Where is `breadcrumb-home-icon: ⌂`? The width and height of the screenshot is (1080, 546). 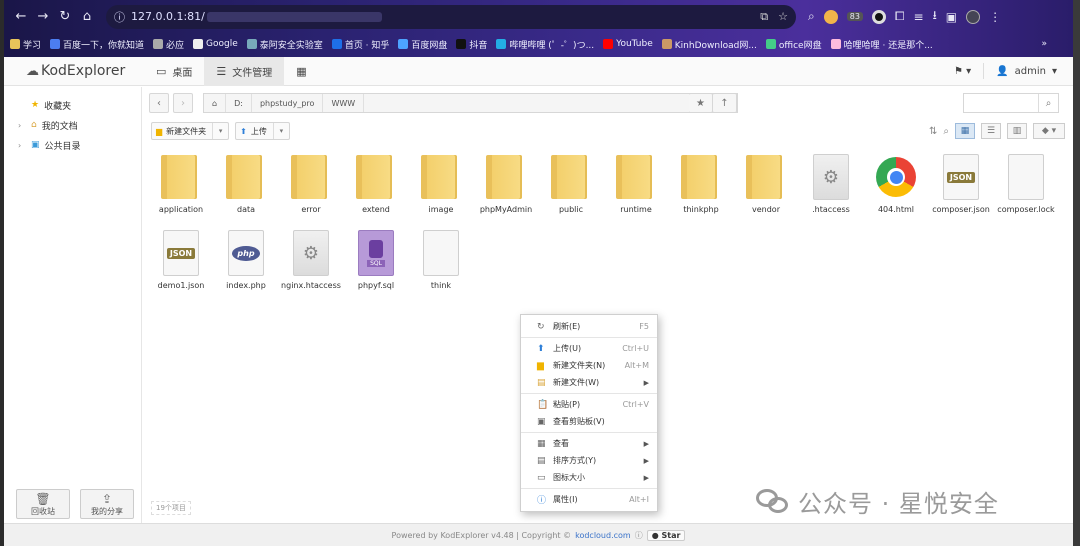
breadcrumb-home-icon: ⌂ is located at coordinates (215, 103).